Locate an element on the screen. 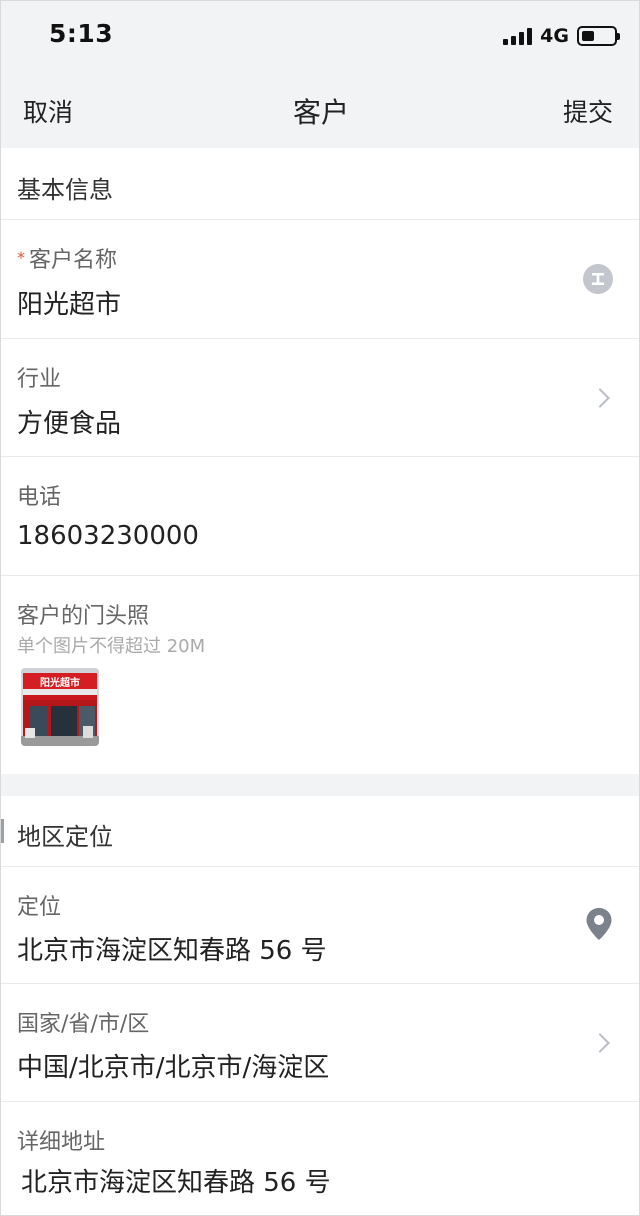 This screenshot has height=1216, width=640. field-customer-name: * 客户名称 阳光超市 is located at coordinates (320, 279).